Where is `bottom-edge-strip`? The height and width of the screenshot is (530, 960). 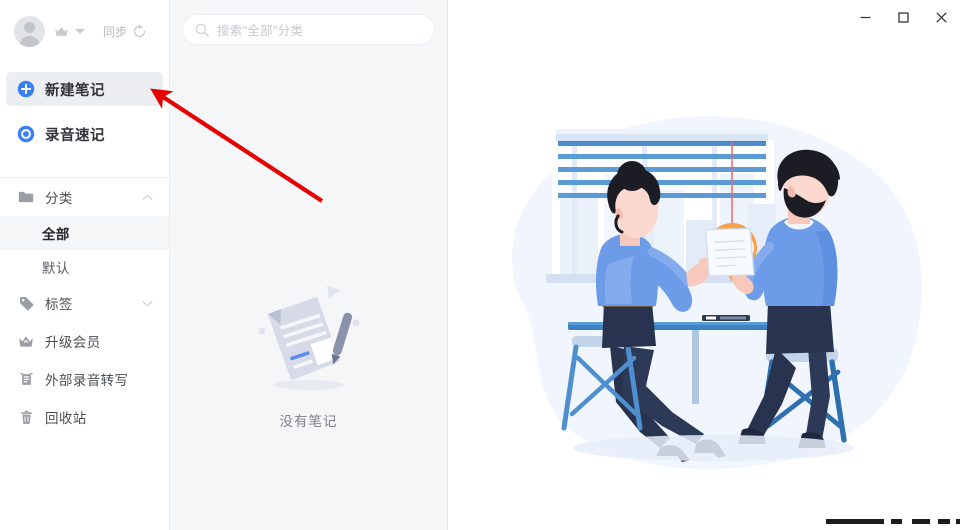 bottom-edge-strip is located at coordinates (893, 521).